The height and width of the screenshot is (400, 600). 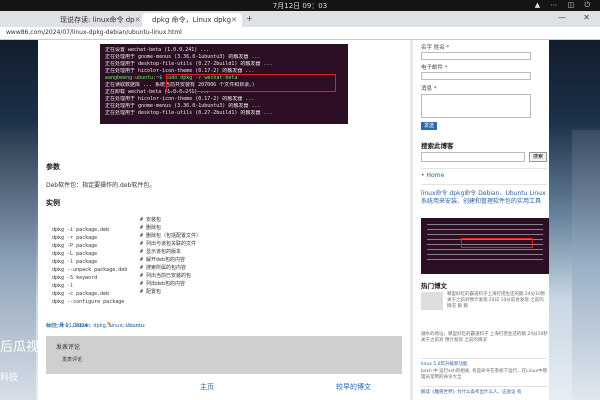 What do you see at coordinates (564, 5) in the screenshot?
I see `system-tray-icons: ▲ ⋯ ◫ ⏻` at bounding box center [564, 5].